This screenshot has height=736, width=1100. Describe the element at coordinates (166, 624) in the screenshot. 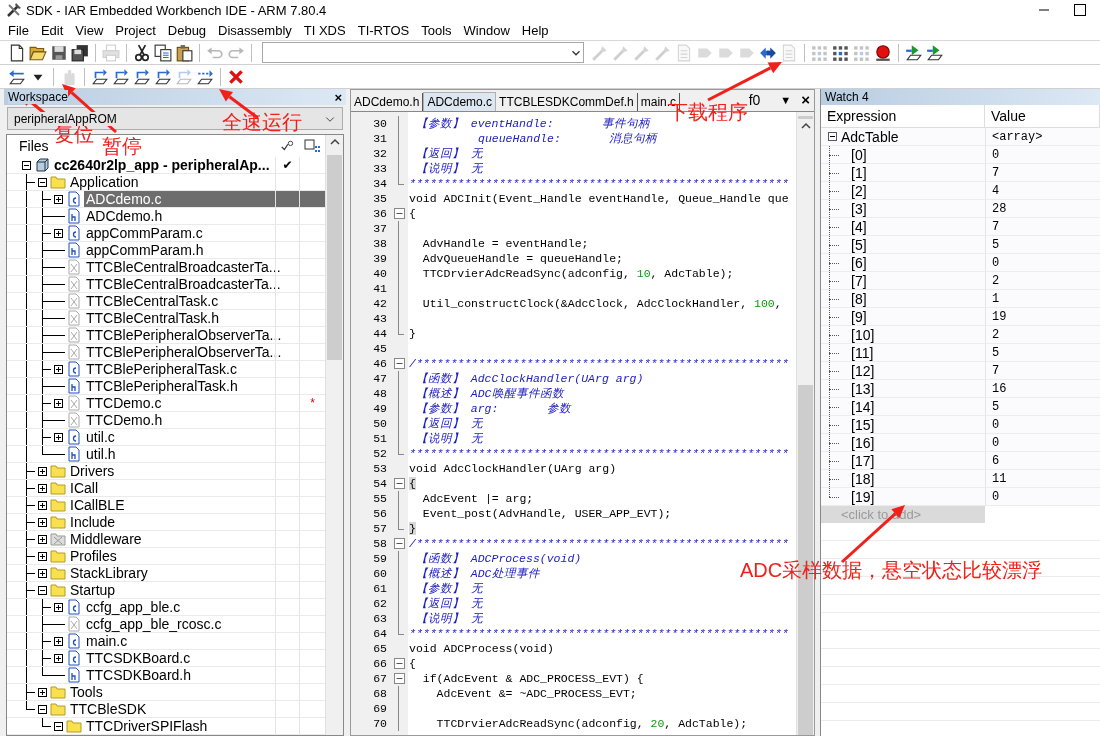

I see `tree-item: ccfg_app_ble_rcosc.c` at that location.